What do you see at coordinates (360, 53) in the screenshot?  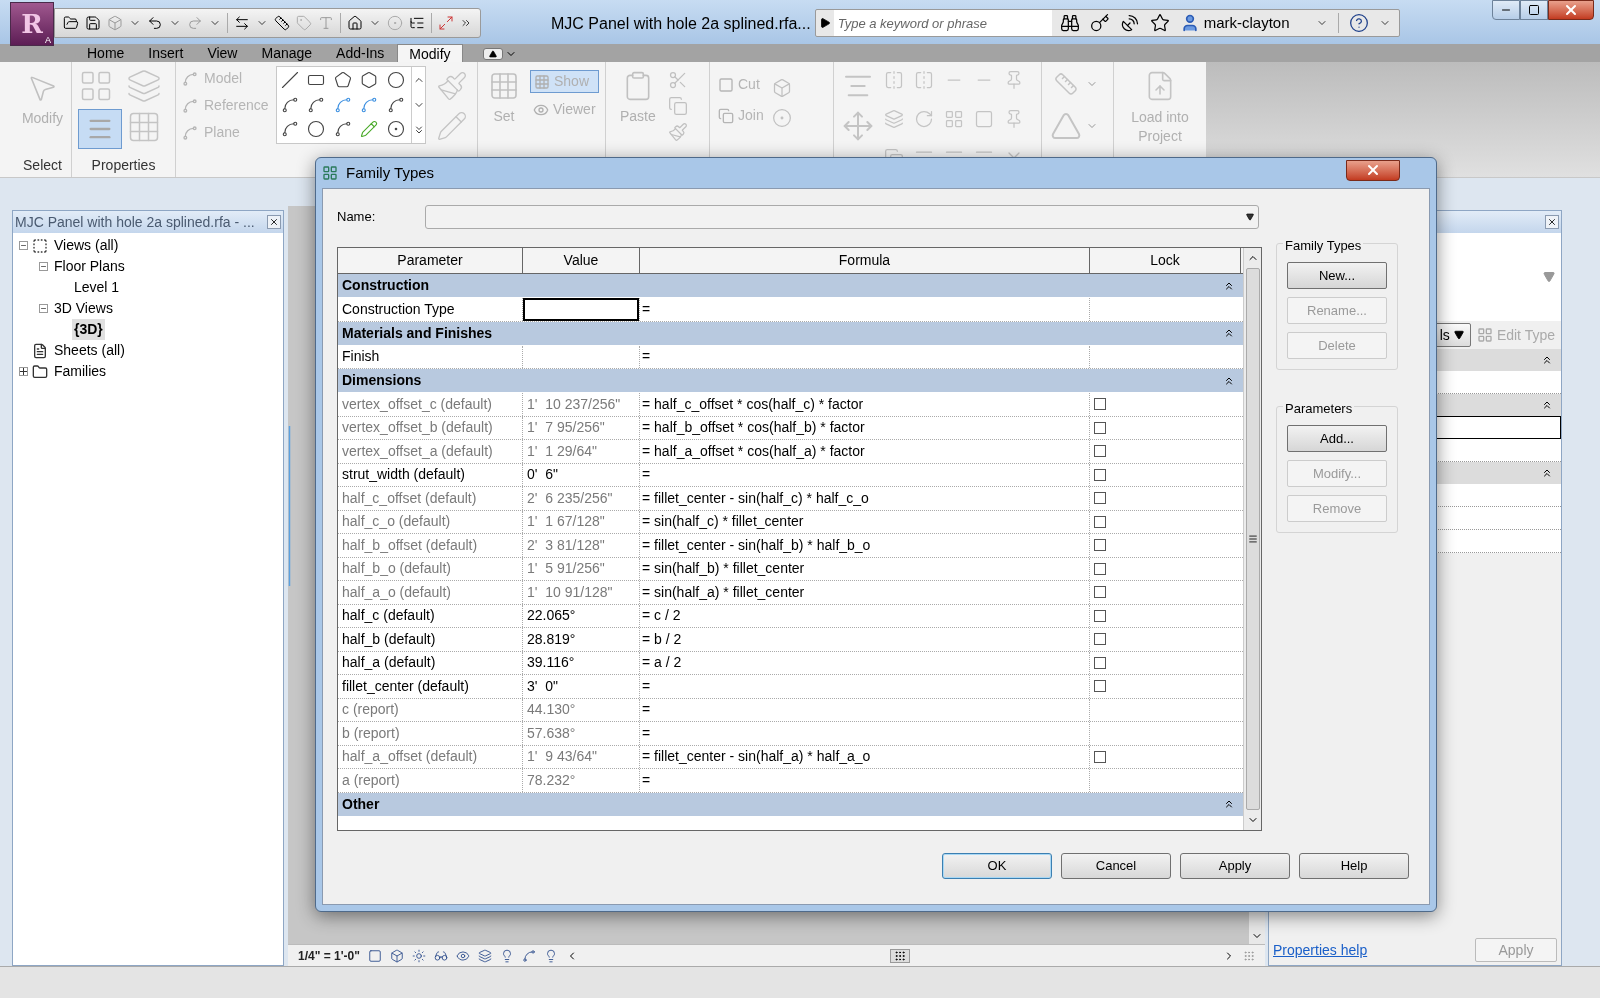 I see `ribbon-tab: Add-Ins` at bounding box center [360, 53].